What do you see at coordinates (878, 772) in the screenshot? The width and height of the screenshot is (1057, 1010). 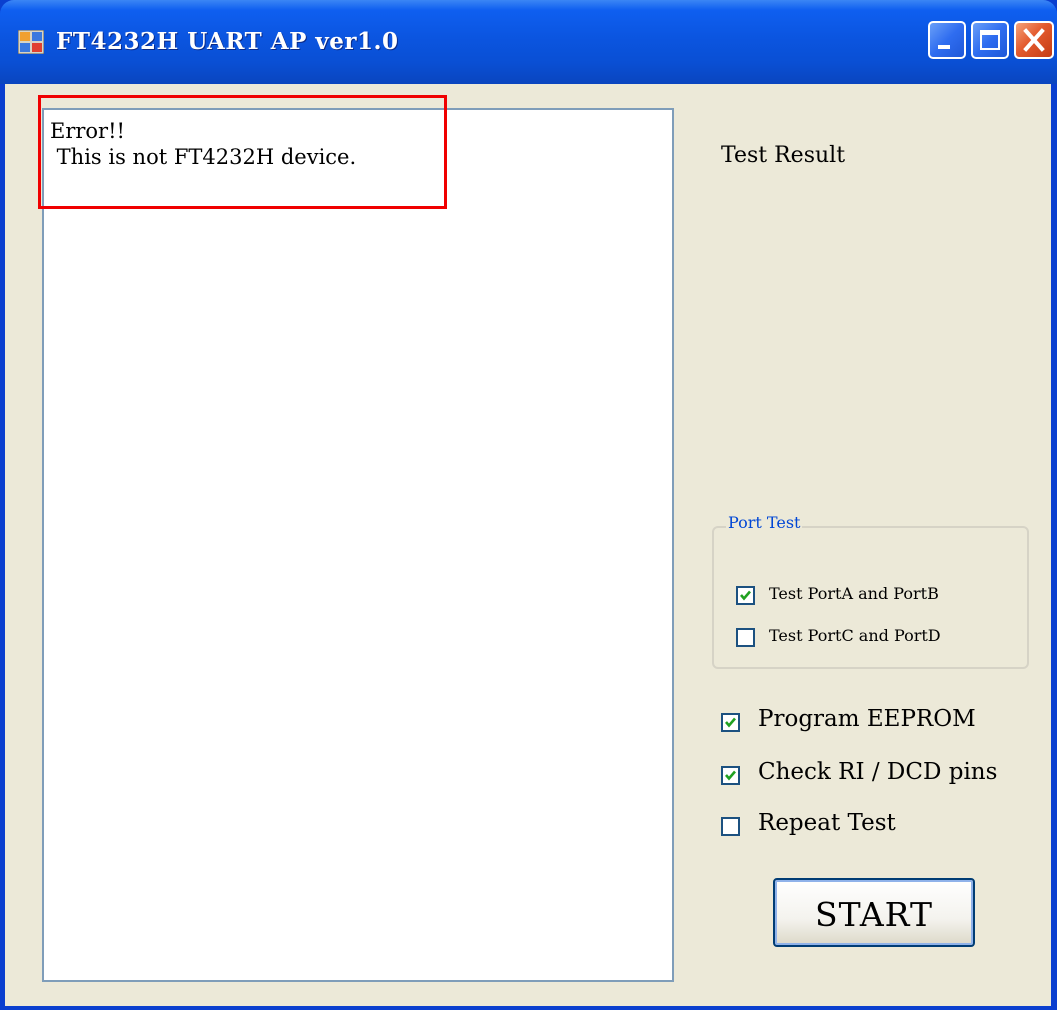 I see `check-ri-dcd-label: Check RI / DCD pins` at bounding box center [878, 772].